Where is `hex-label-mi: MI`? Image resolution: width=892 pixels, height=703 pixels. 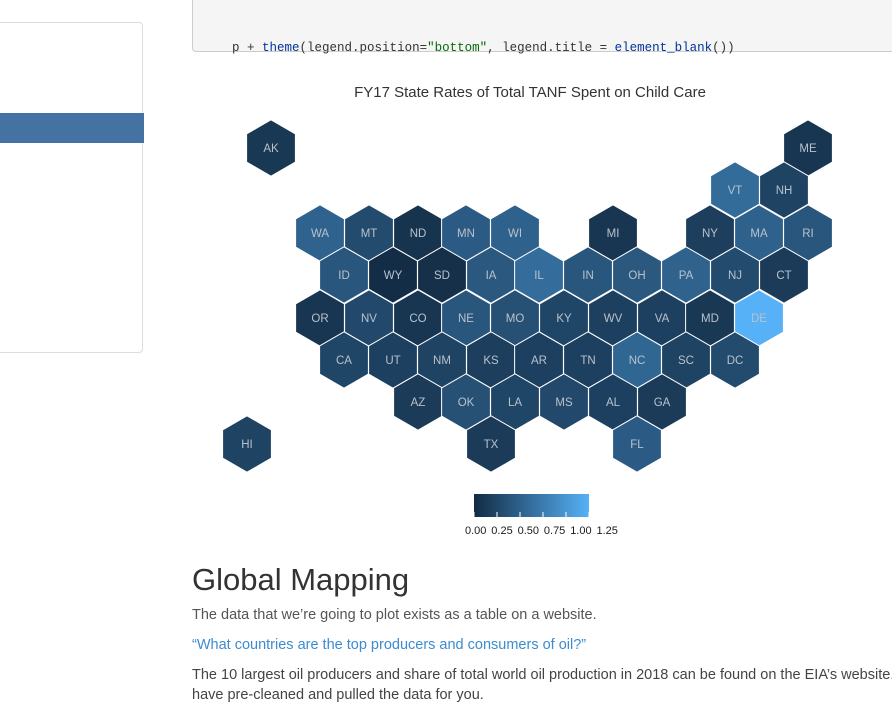
hex-label-mi: MI is located at coordinates (613, 234).